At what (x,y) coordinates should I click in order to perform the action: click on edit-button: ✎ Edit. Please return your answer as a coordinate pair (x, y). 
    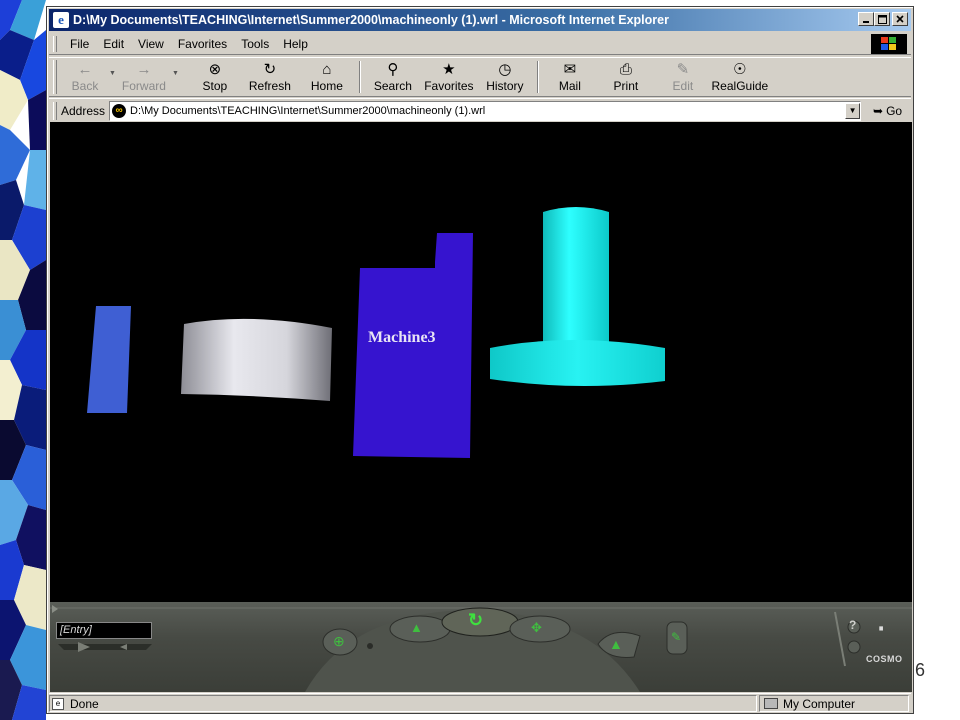
    Looking at the image, I should click on (683, 77).